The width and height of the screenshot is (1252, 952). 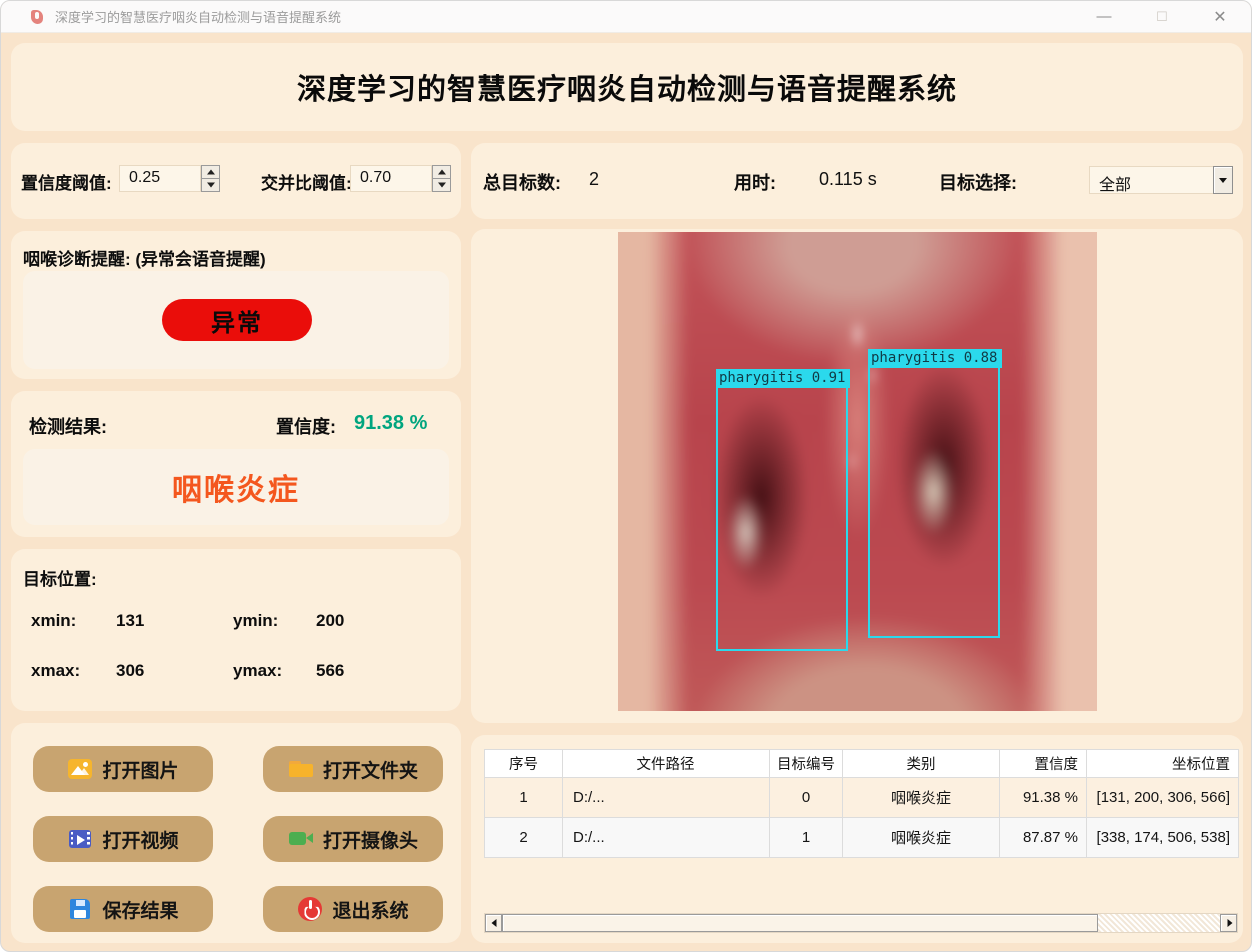 I want to click on table-header-row: 序号 文件路径 目标编号 类别 置信度 坐标位置, so click(x=861, y=763).